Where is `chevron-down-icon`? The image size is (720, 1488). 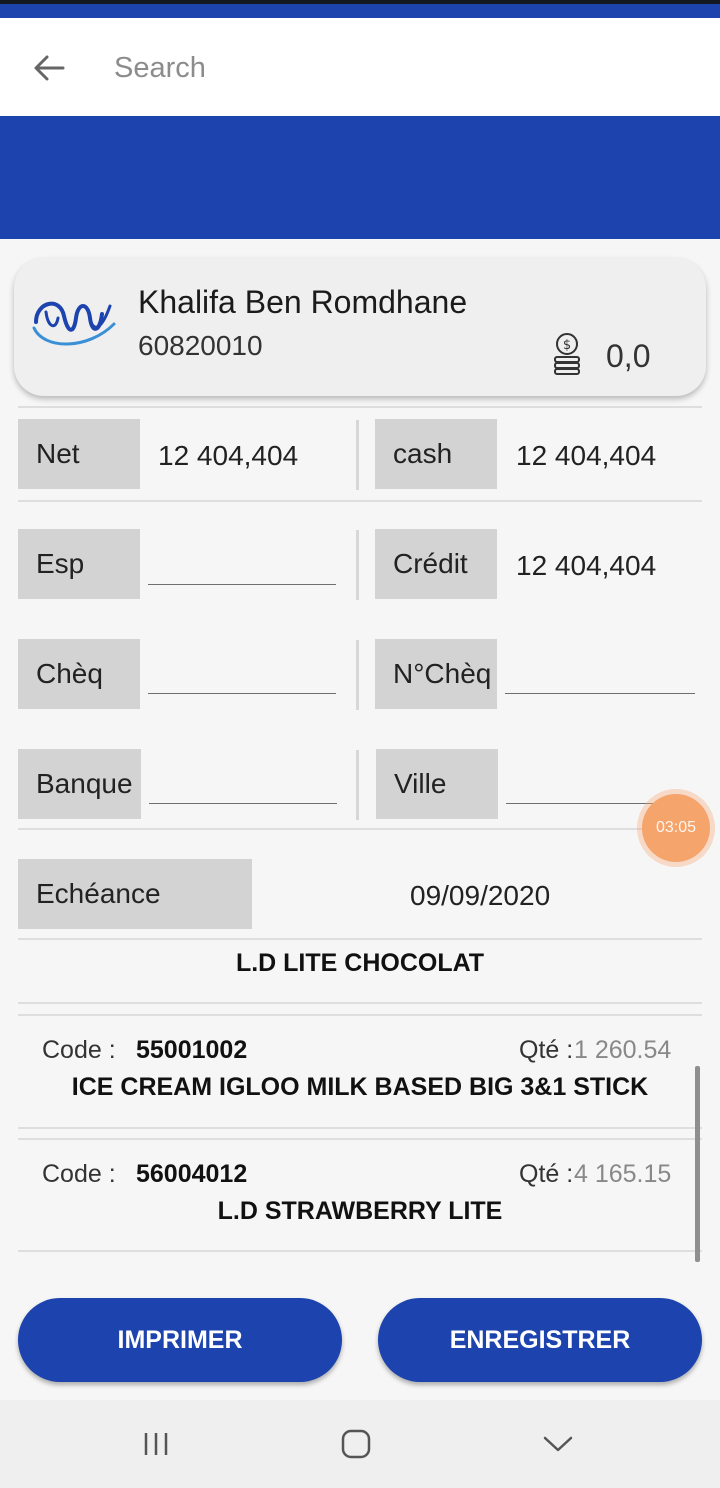 chevron-down-icon is located at coordinates (558, 1444).